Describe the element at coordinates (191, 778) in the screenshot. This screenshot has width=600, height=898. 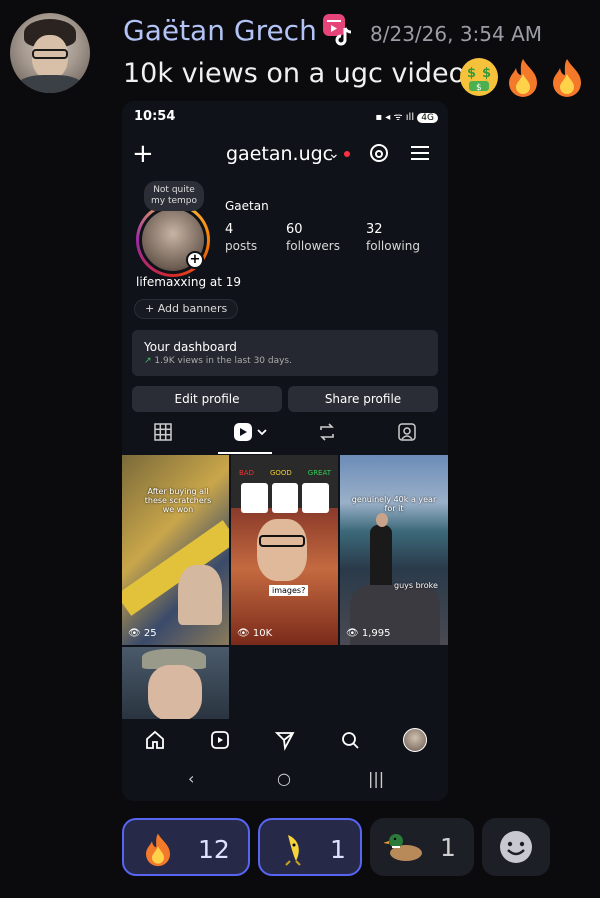
I see `back-nav-icon: ‹` at that location.